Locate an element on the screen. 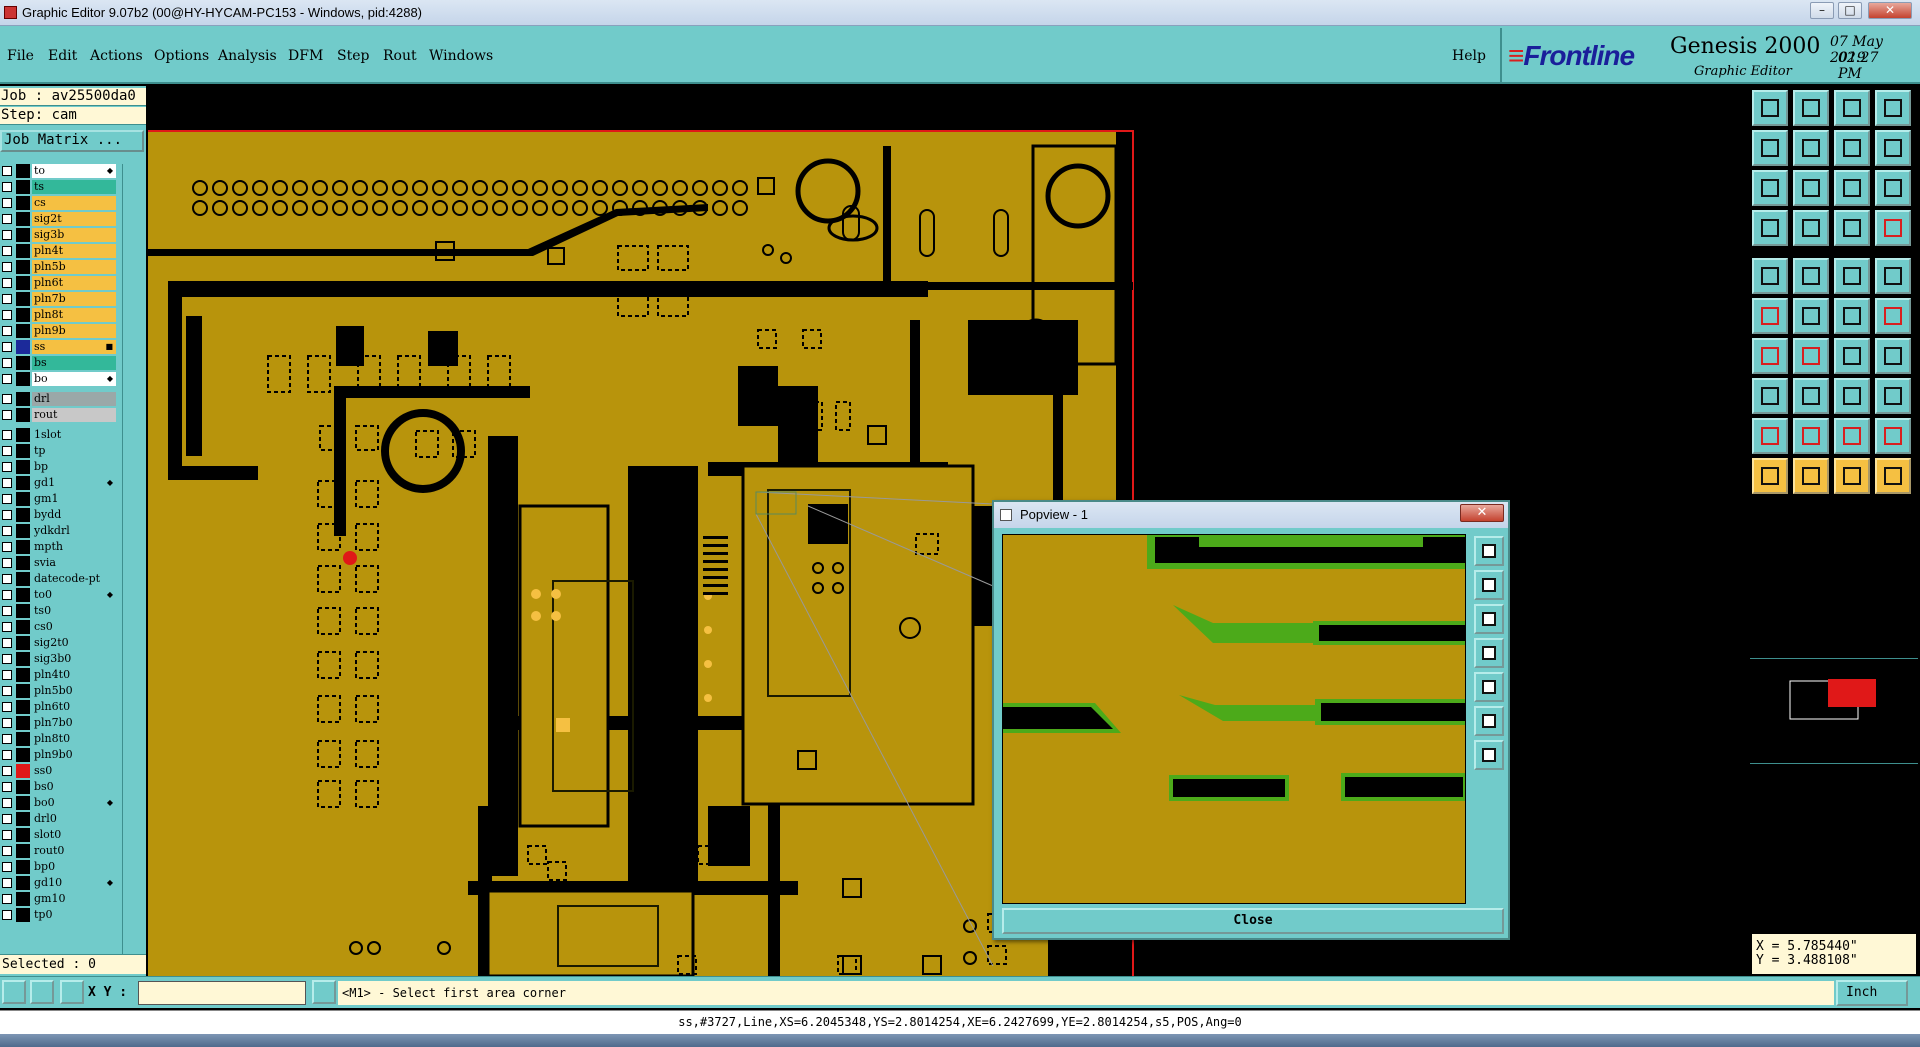 The height and width of the screenshot is (1047, 1920). popview-right-button is located at coordinates (1489, 687).